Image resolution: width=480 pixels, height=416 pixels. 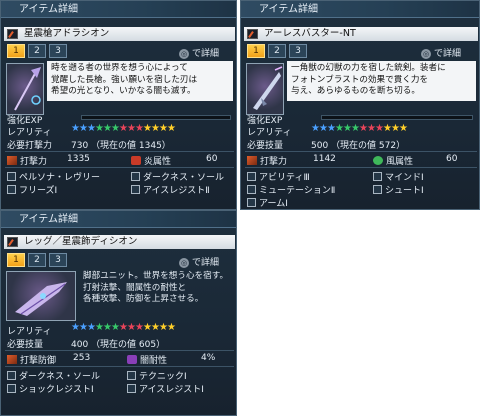 What do you see at coordinates (119, 242) in the screenshot?
I see `item-name-bar: レッグ／星震飾ディシオン` at bounding box center [119, 242].